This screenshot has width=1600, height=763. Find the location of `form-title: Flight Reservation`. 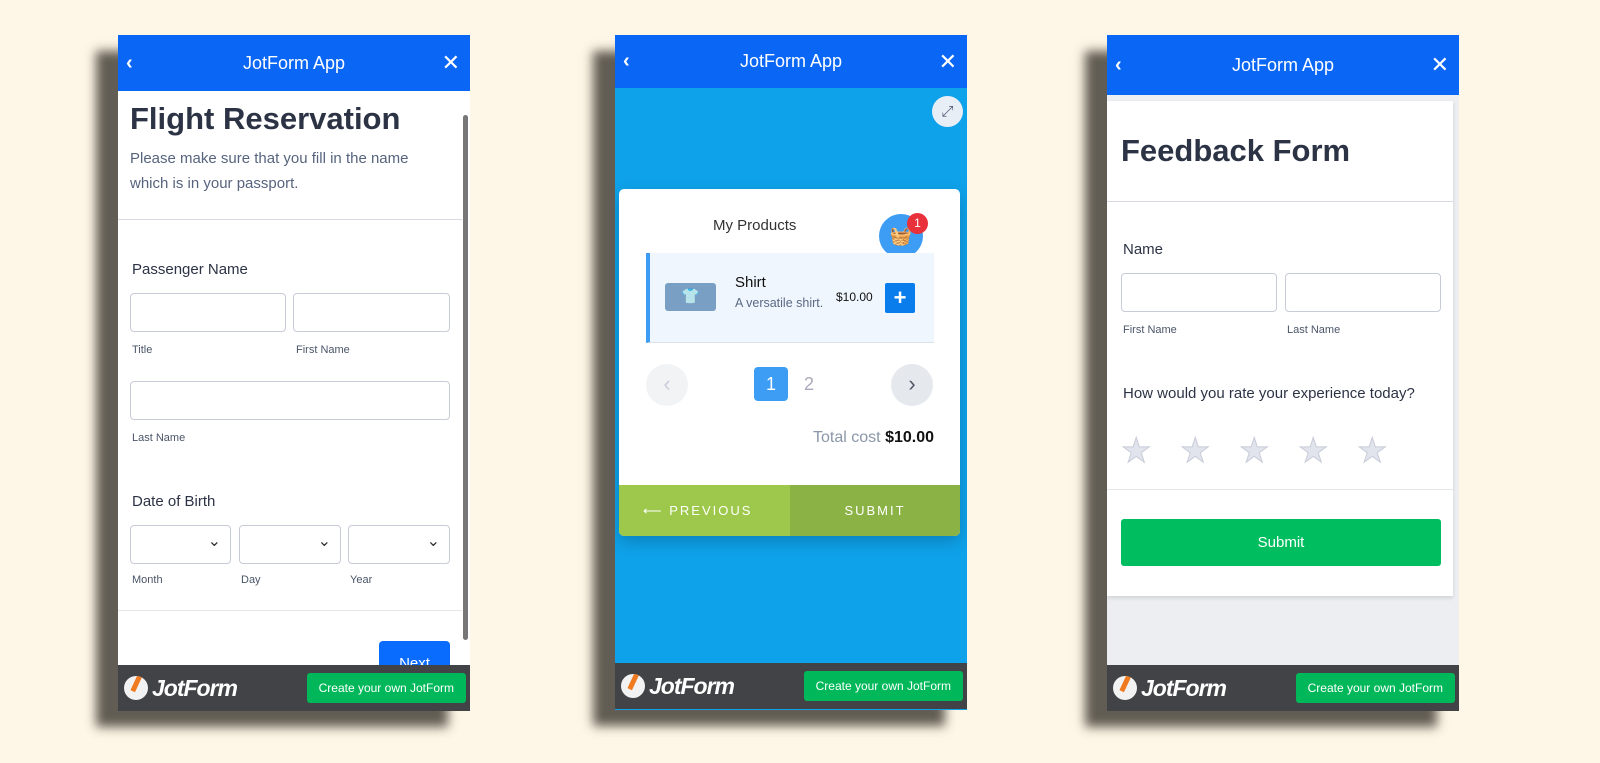

form-title: Flight Reservation is located at coordinates (265, 118).